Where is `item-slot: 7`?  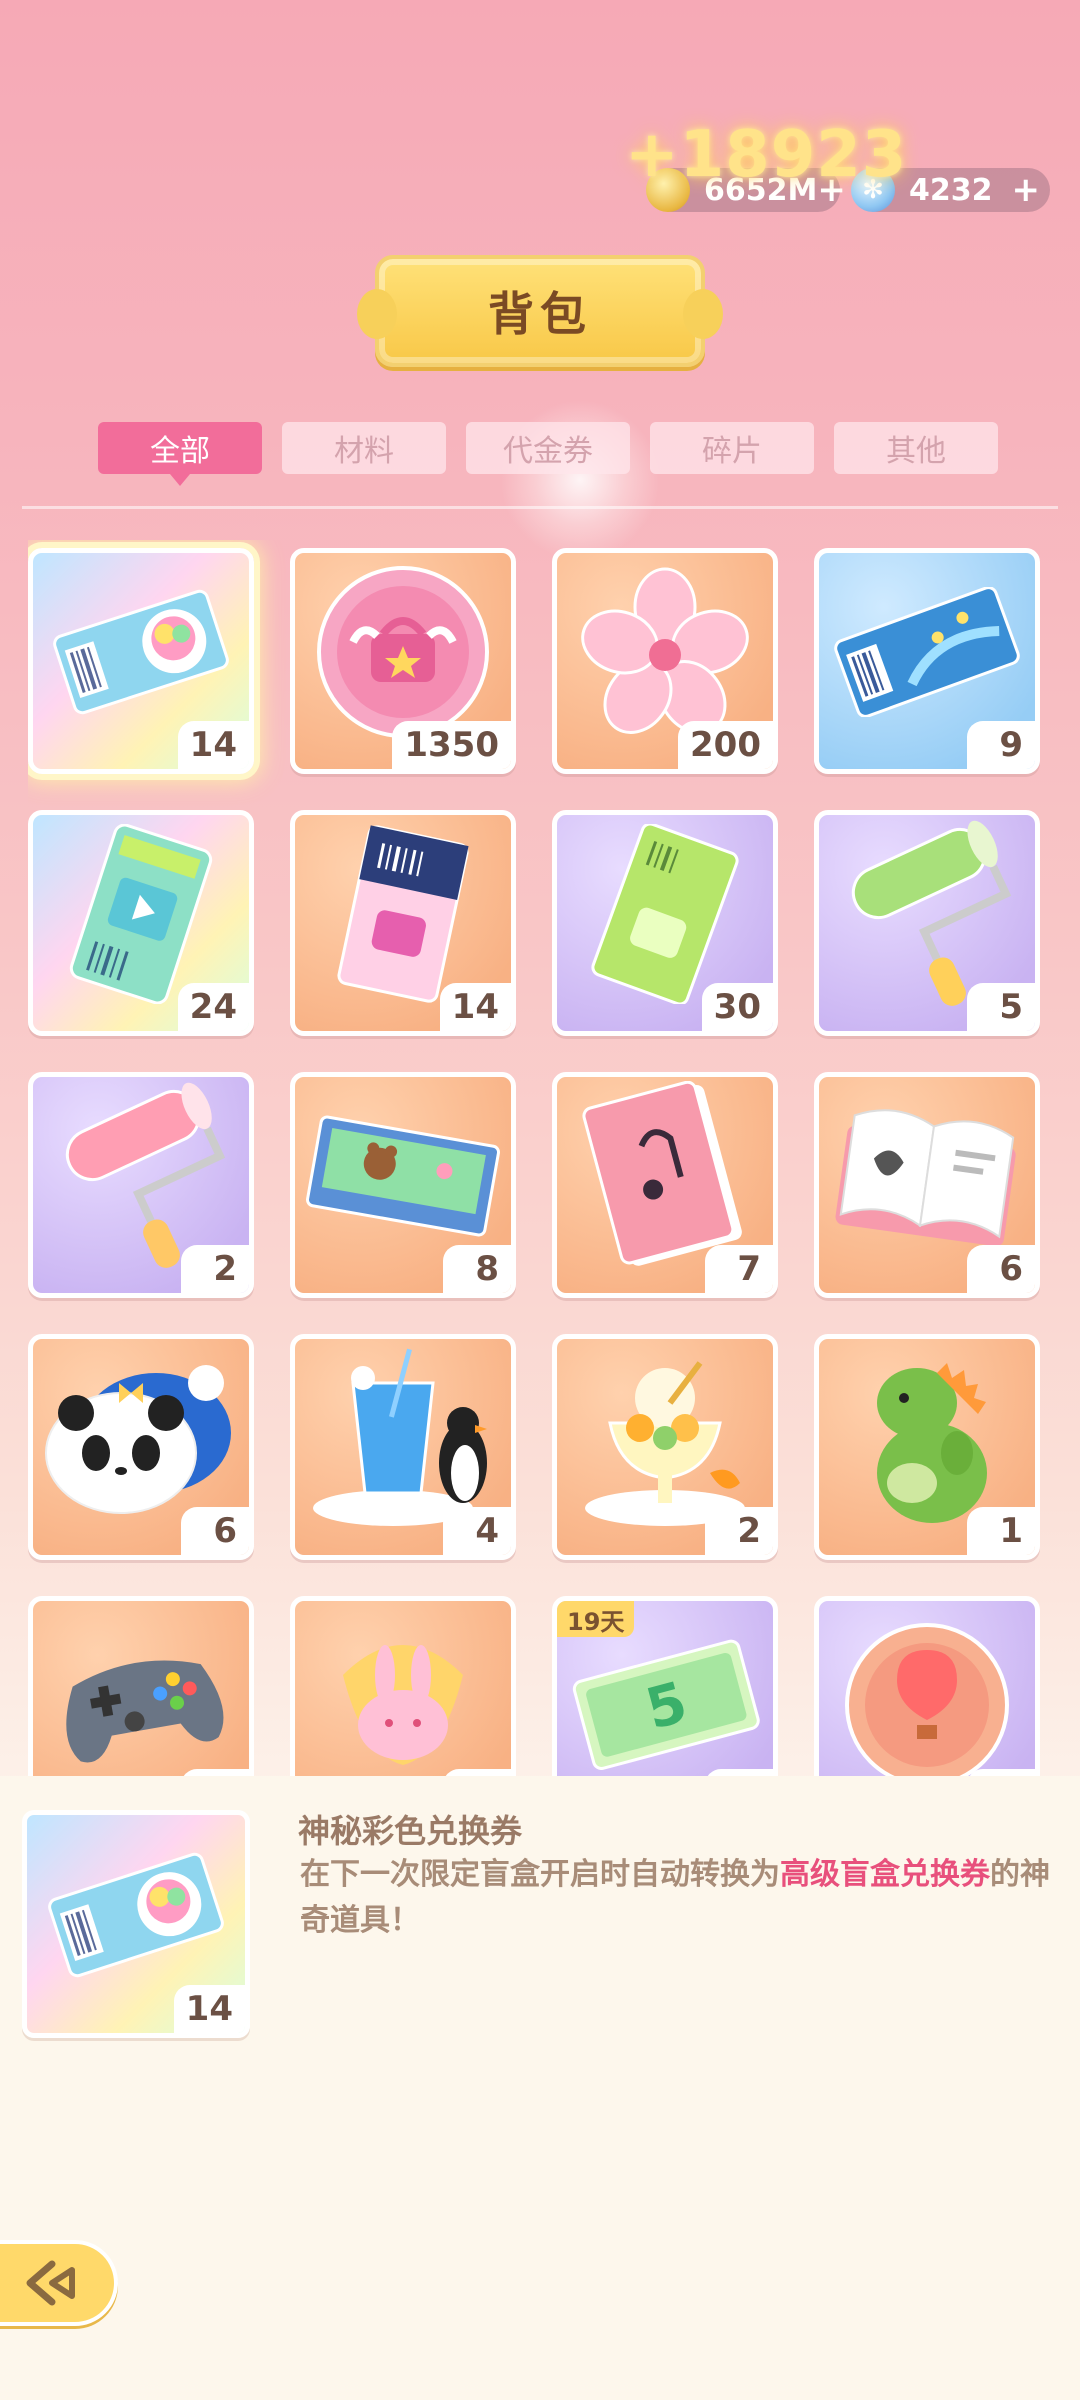
item-slot: 7 is located at coordinates (665, 1185).